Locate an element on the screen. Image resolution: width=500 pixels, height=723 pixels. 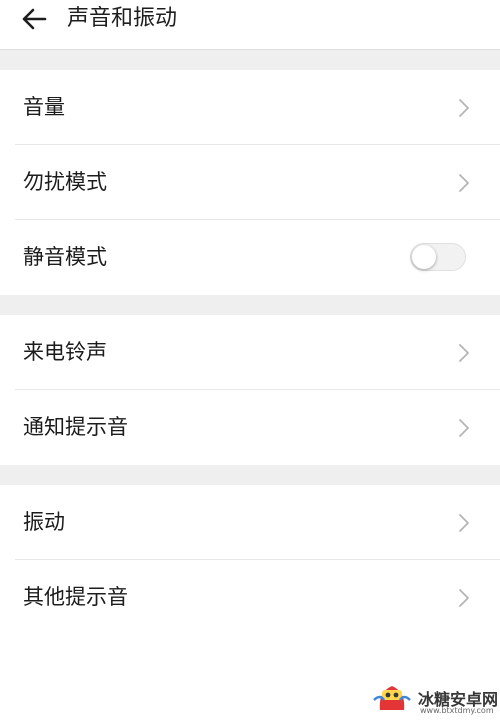
row-label: 勿扰模式 is located at coordinates (65, 182).